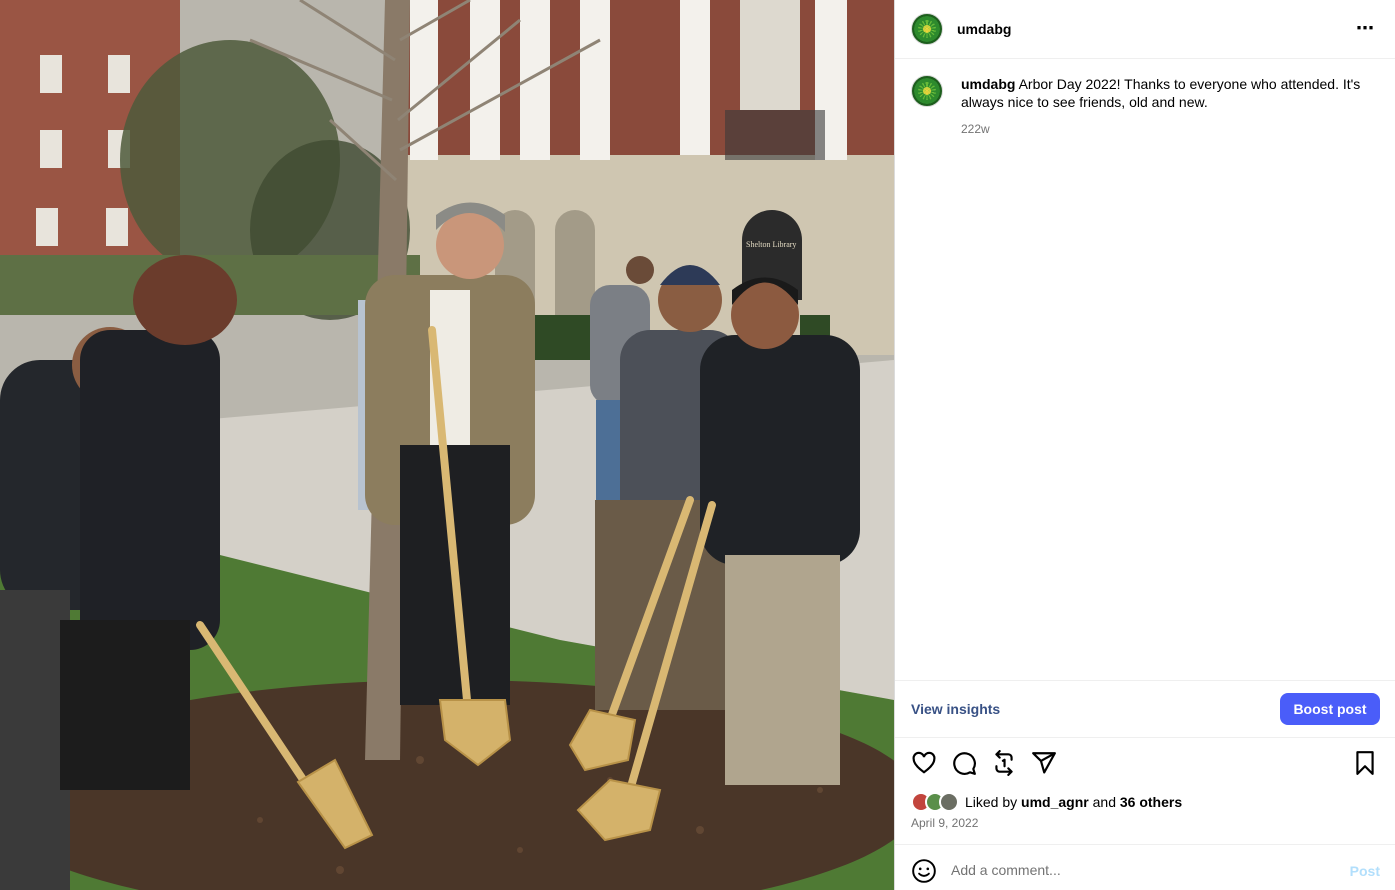 The width and height of the screenshot is (1395, 890). Describe the element at coordinates (1104, 802) in the screenshot. I see `liked-by-and: and` at that location.